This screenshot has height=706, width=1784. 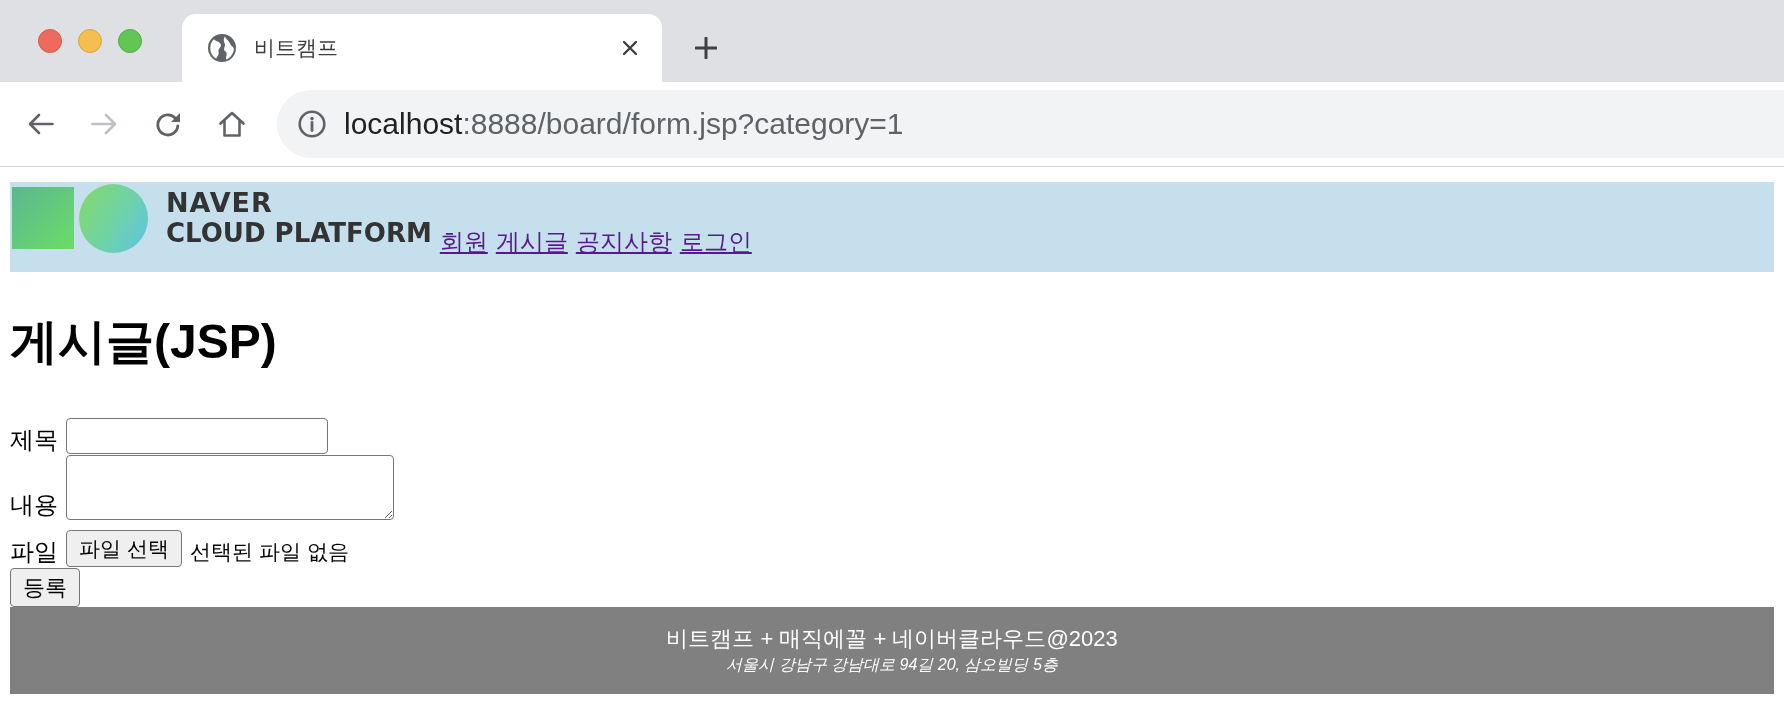 I want to click on submit-button: 등록, so click(x=45, y=587).